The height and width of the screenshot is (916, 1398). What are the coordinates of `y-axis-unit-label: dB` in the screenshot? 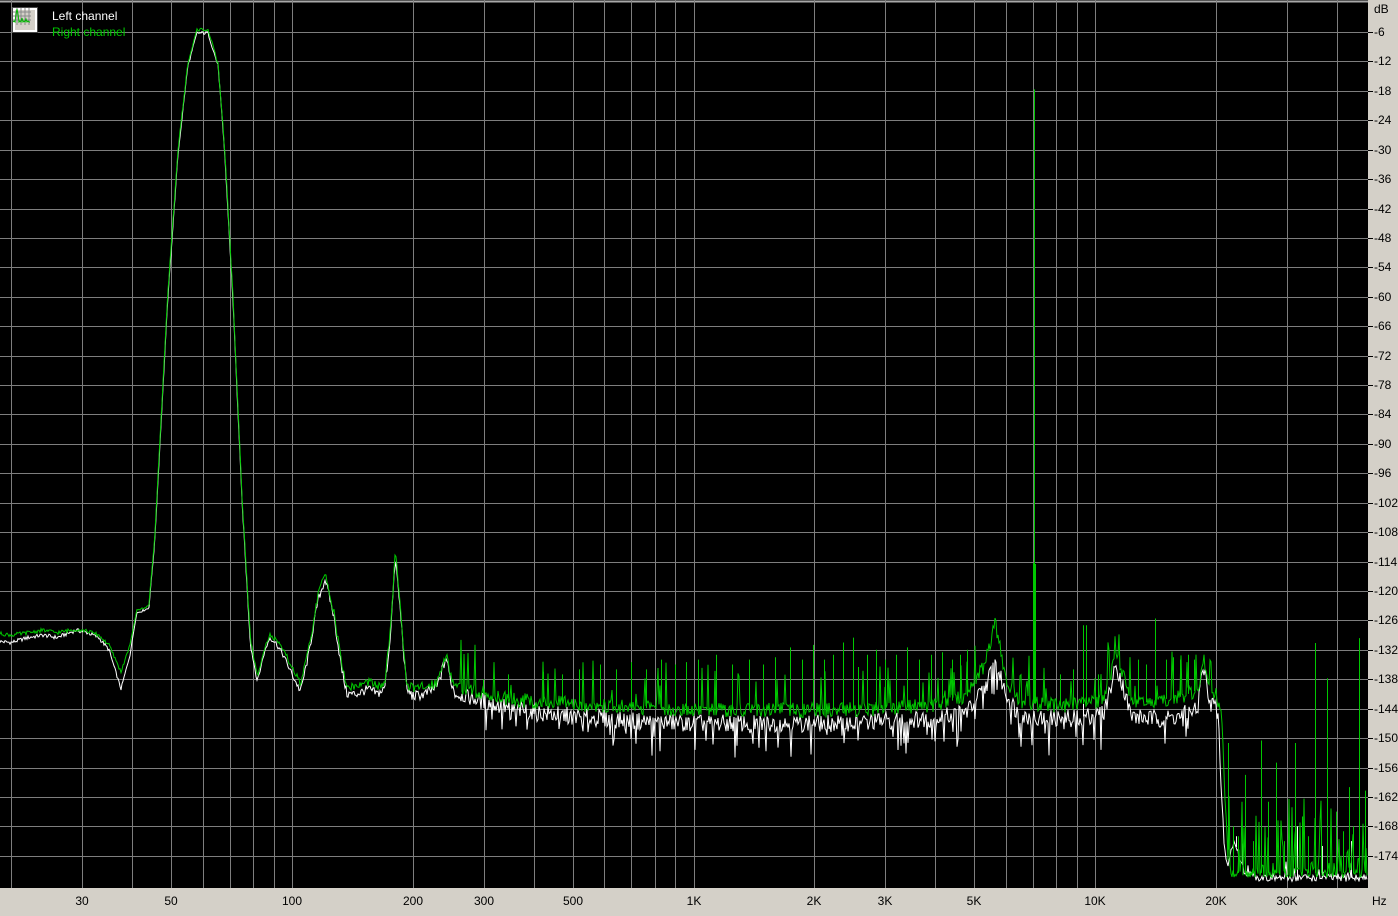 It's located at (1381, 9).